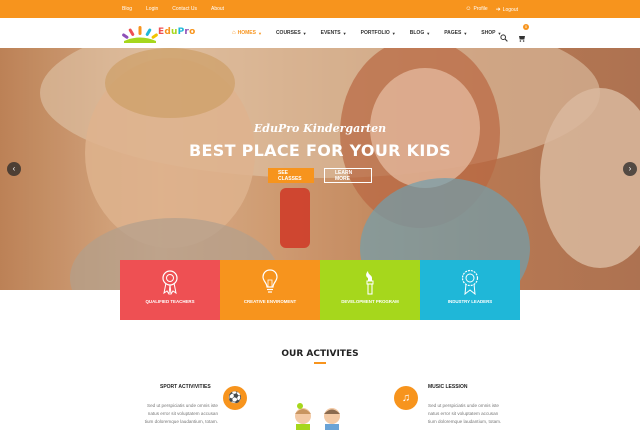  What do you see at coordinates (370, 283) in the screenshot?
I see `paint-brush-icon` at bounding box center [370, 283].